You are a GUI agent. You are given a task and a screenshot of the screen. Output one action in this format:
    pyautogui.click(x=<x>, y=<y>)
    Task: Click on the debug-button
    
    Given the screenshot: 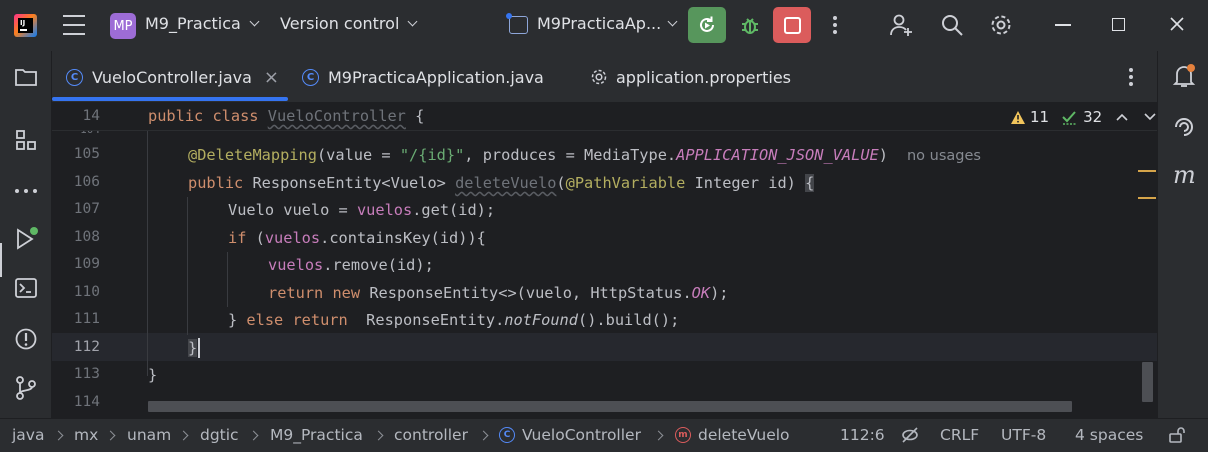 What is the action you would take?
    pyautogui.click(x=750, y=25)
    